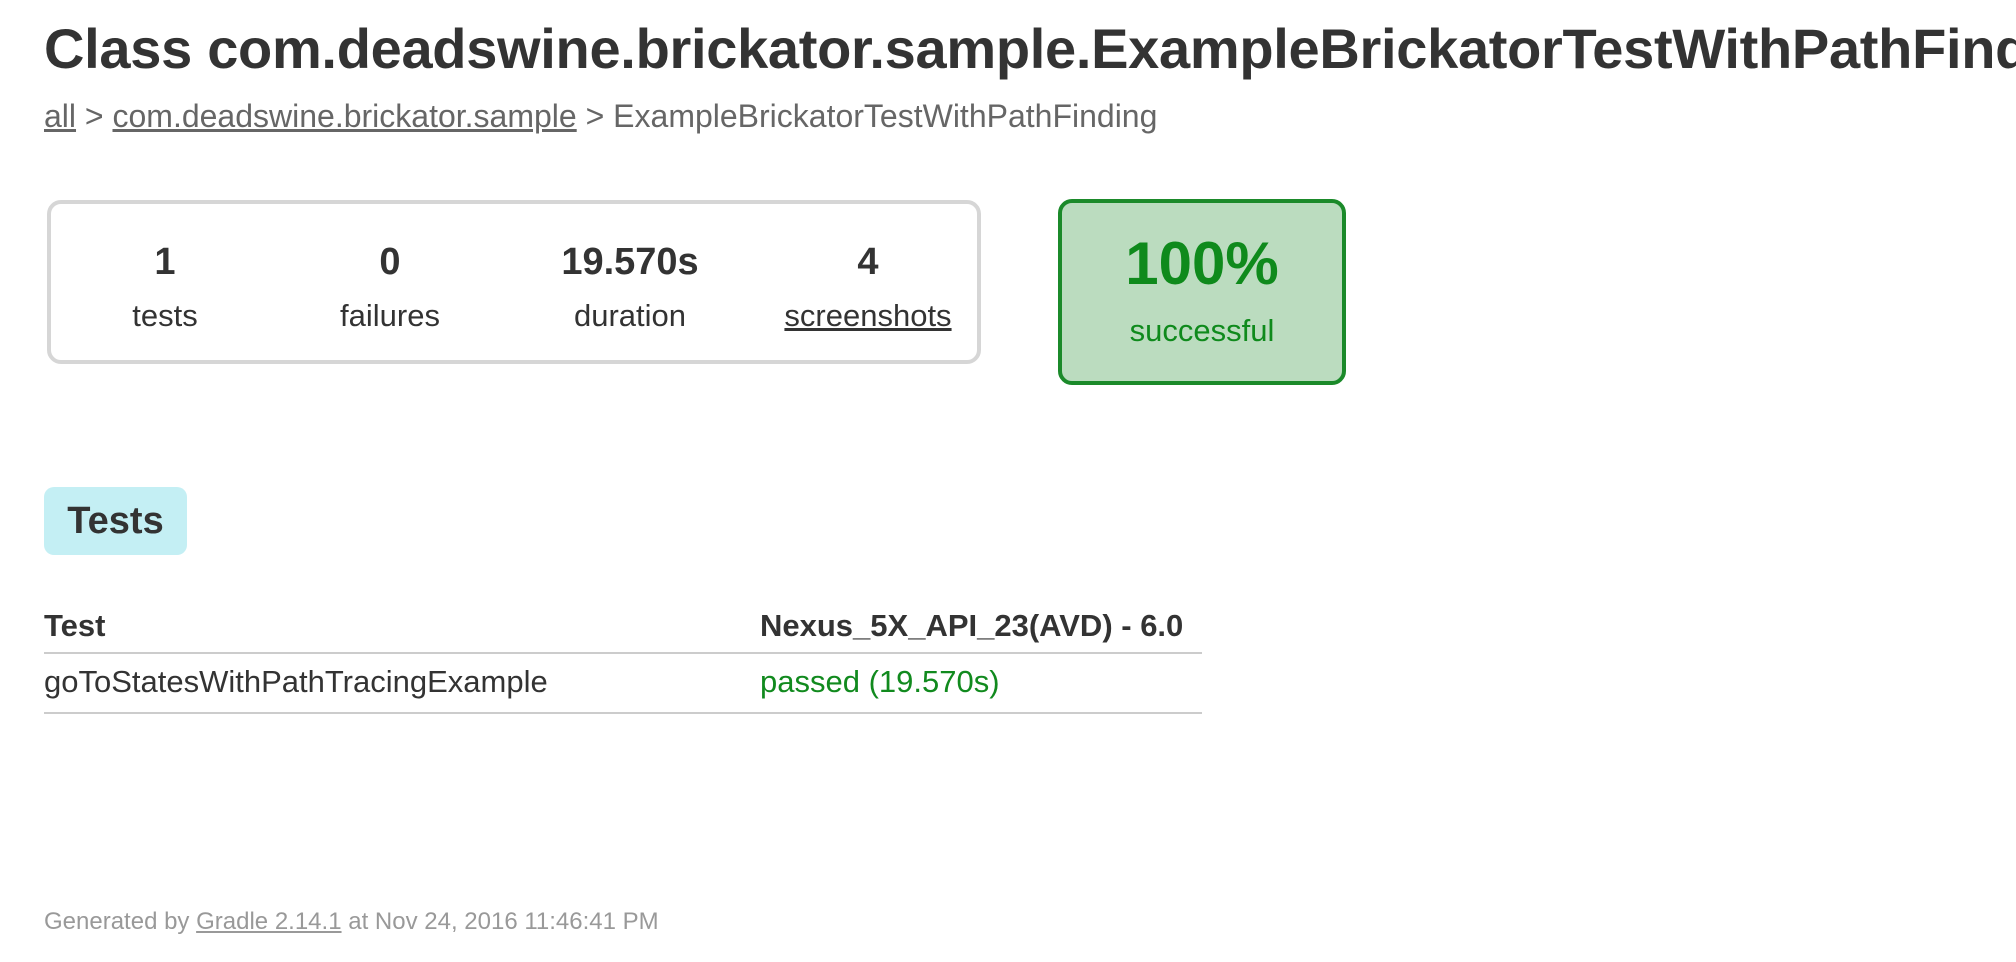 The height and width of the screenshot is (962, 2016). What do you see at coordinates (115, 521) in the screenshot?
I see `tab-tests: Tests` at bounding box center [115, 521].